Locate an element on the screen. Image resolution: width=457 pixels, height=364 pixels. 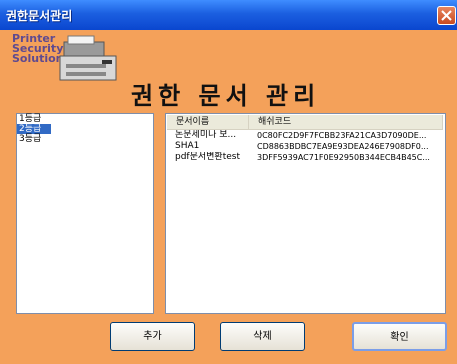
close-button is located at coordinates (446, 15).